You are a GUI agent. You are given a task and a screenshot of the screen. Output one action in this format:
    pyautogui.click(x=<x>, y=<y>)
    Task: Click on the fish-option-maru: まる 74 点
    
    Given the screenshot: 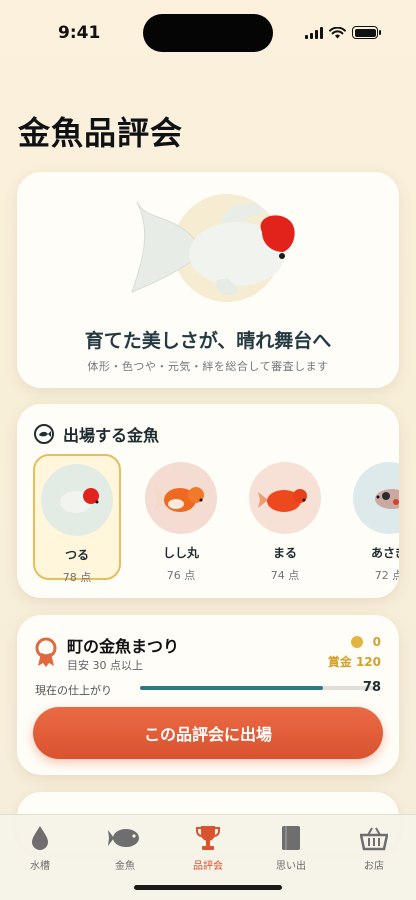 What is the action you would take?
    pyautogui.click(x=285, y=518)
    